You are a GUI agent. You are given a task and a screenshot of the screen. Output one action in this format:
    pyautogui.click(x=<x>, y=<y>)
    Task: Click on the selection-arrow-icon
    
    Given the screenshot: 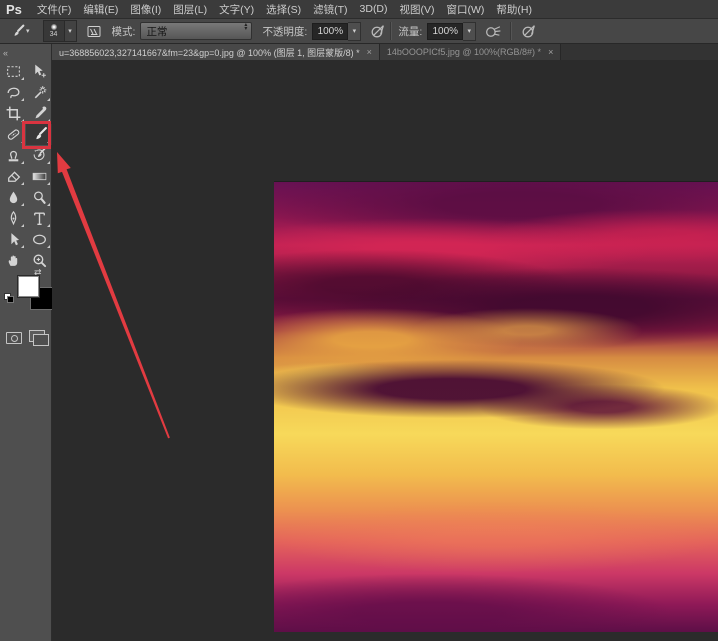 What is the action you would take?
    pyautogui.click(x=13, y=239)
    